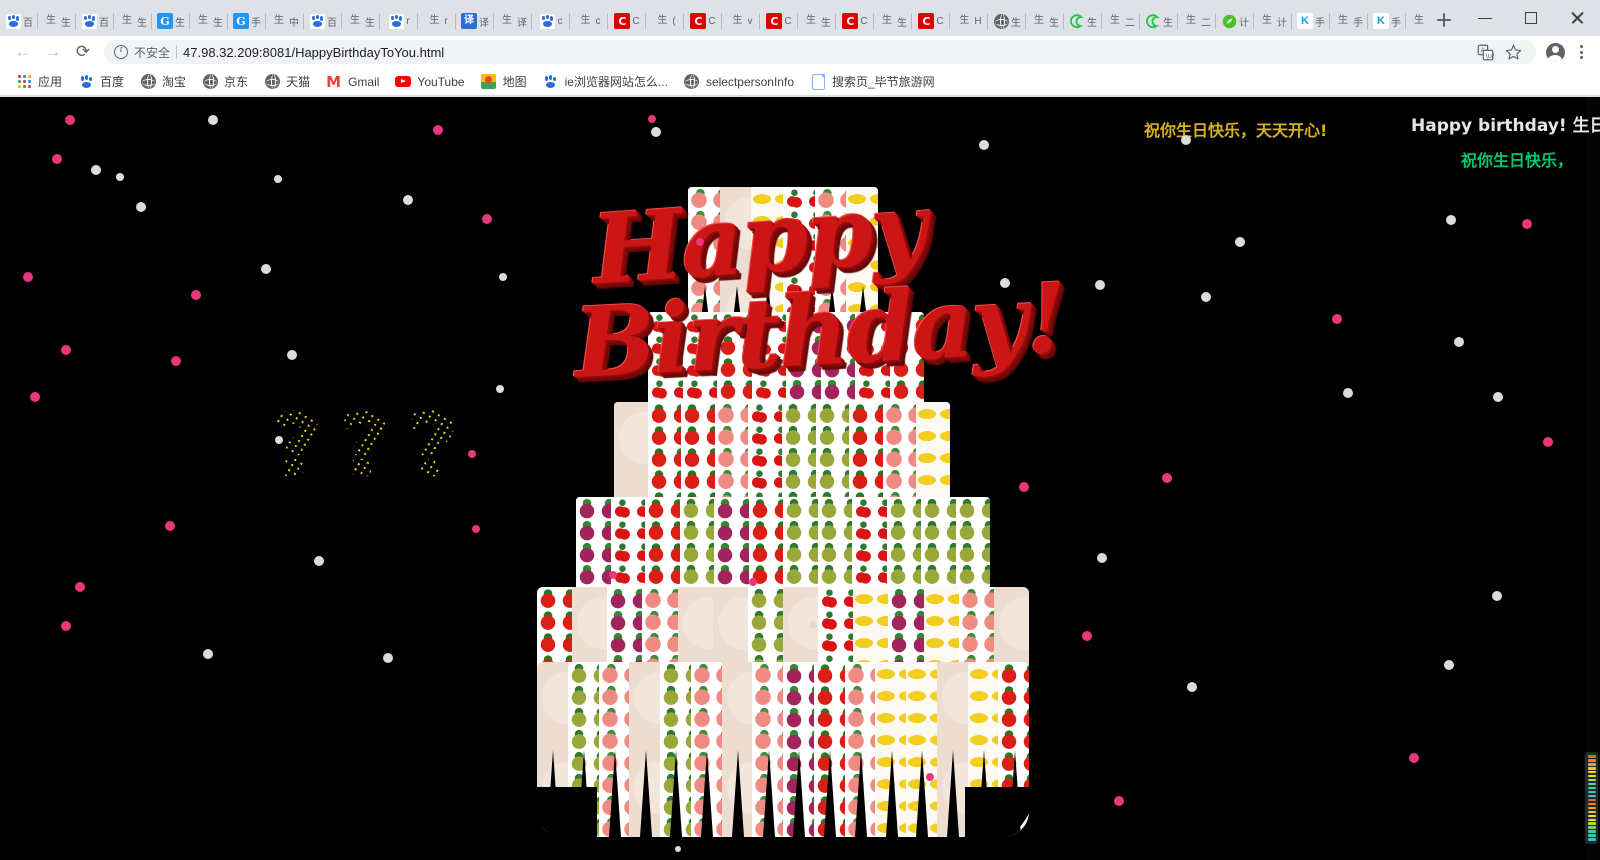  What do you see at coordinates (1577, 18) in the screenshot?
I see `close-window-button` at bounding box center [1577, 18].